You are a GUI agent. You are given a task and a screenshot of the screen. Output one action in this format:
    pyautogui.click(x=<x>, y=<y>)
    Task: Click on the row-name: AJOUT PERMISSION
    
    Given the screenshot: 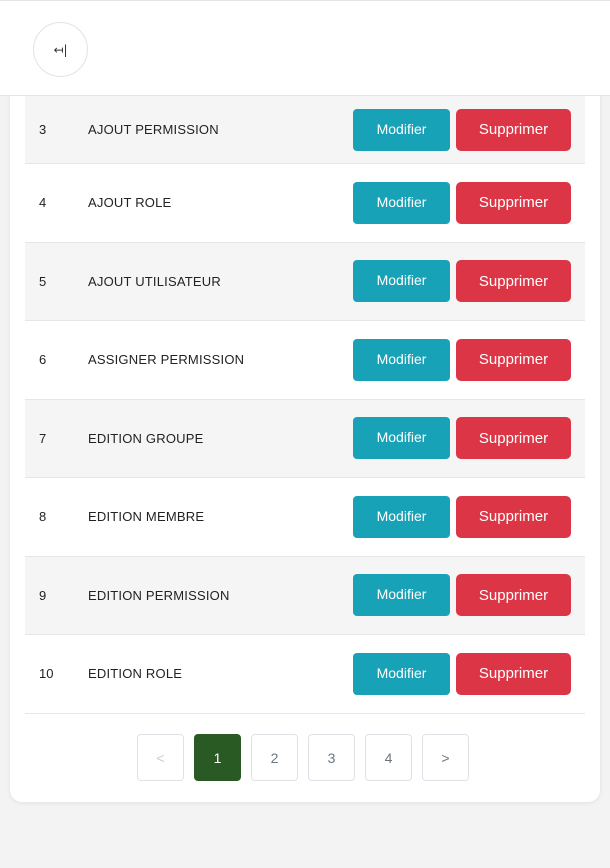 What is the action you would take?
    pyautogui.click(x=153, y=129)
    